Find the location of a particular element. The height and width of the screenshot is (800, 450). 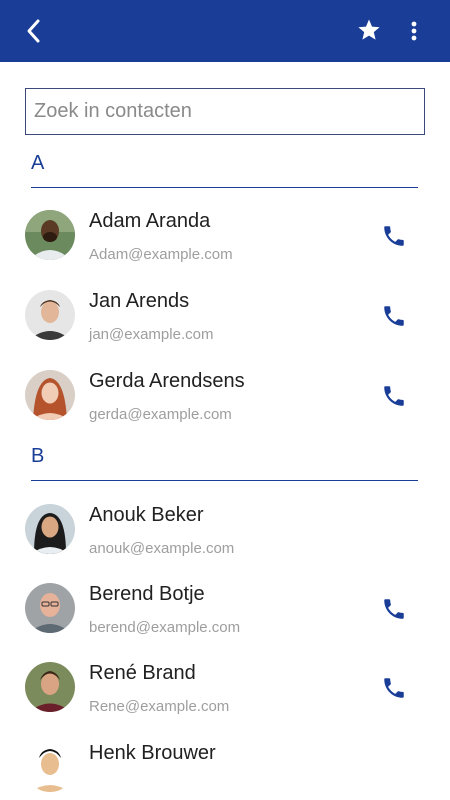

contact-item: René Brand Rene@example.com is located at coordinates (225, 702).